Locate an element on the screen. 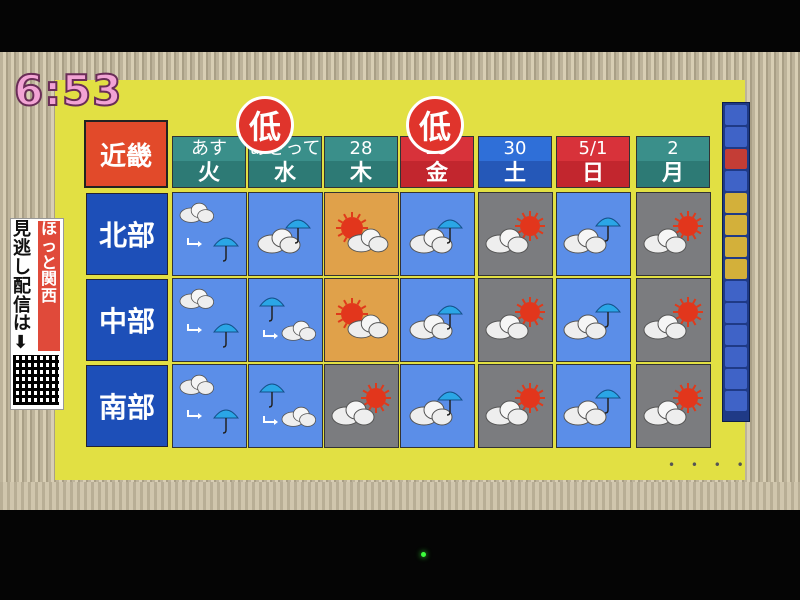  side-text-missed-streaming: 見逃し配信は⬇ is located at coordinates (22, 286).